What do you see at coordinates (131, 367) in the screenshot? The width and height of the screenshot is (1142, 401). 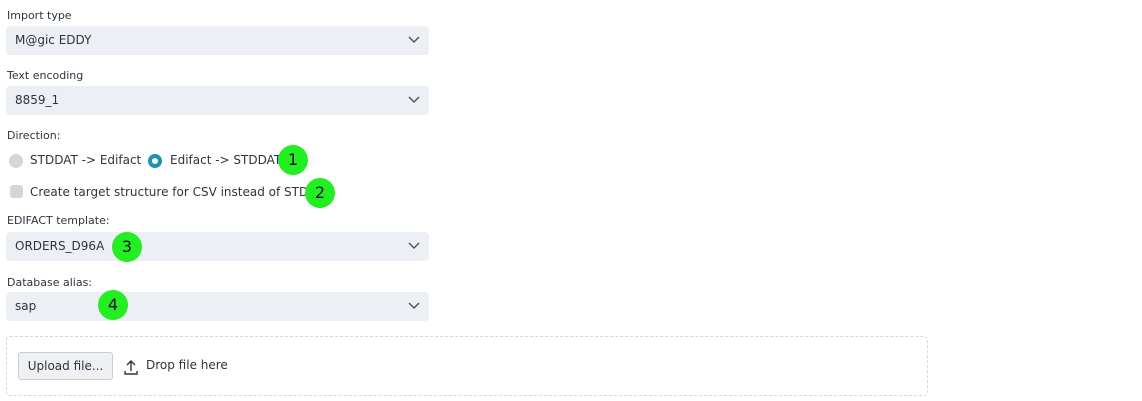 I see `upload-icon` at bounding box center [131, 367].